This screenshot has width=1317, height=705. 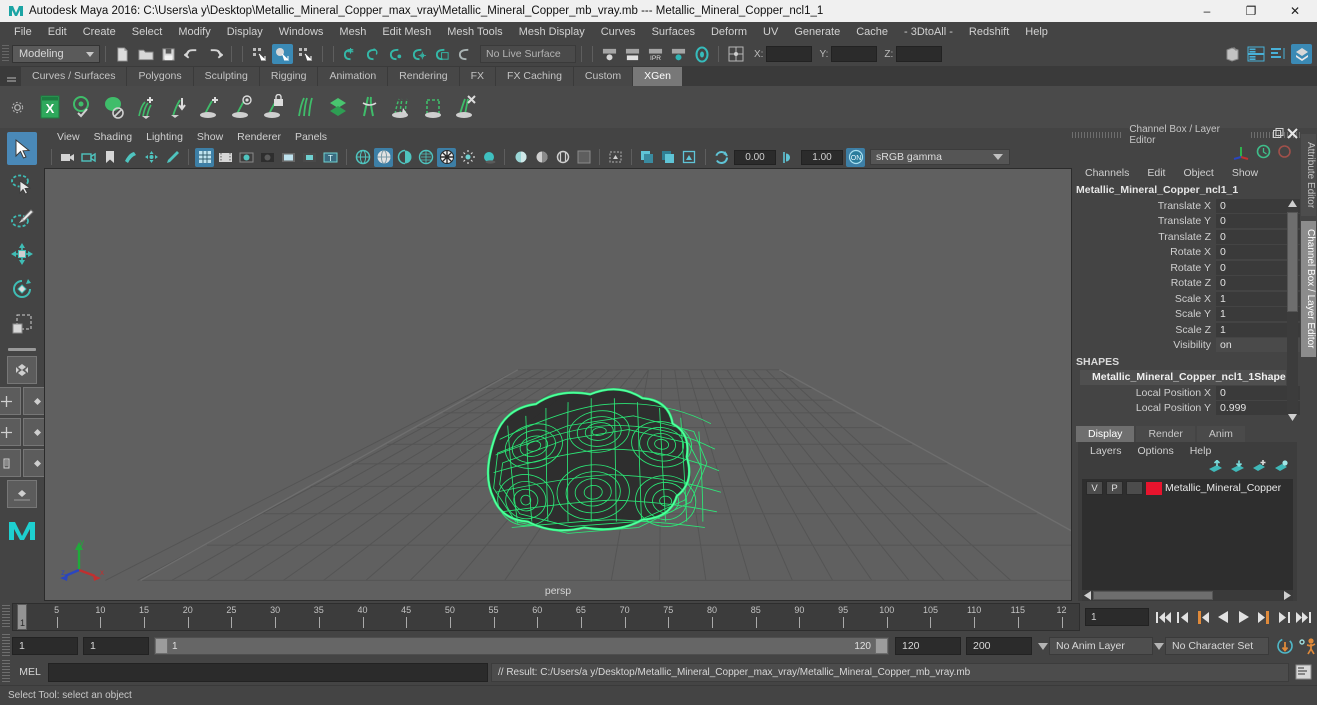 What do you see at coordinates (603, 76) in the screenshot?
I see `shelf-tab-custom: Custom` at bounding box center [603, 76].